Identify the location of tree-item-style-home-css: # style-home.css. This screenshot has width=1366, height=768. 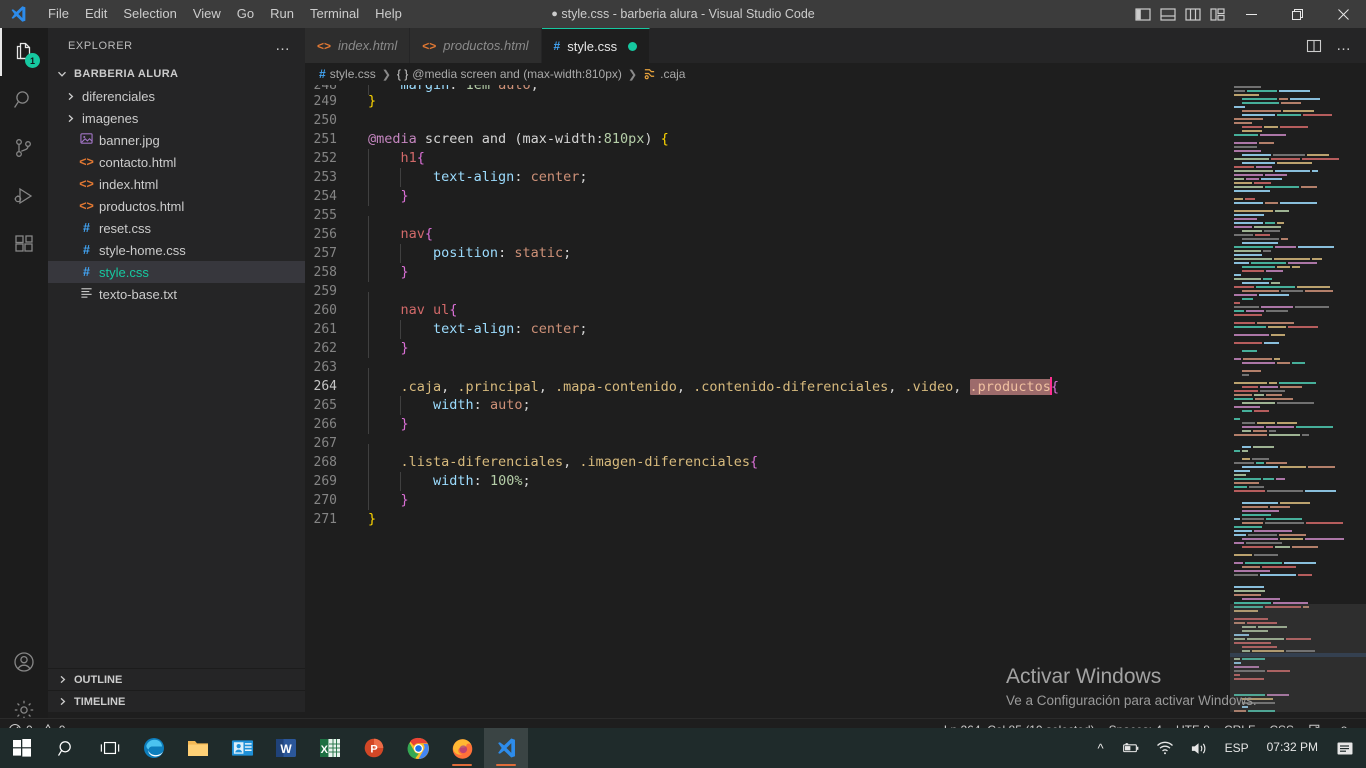
(176, 250).